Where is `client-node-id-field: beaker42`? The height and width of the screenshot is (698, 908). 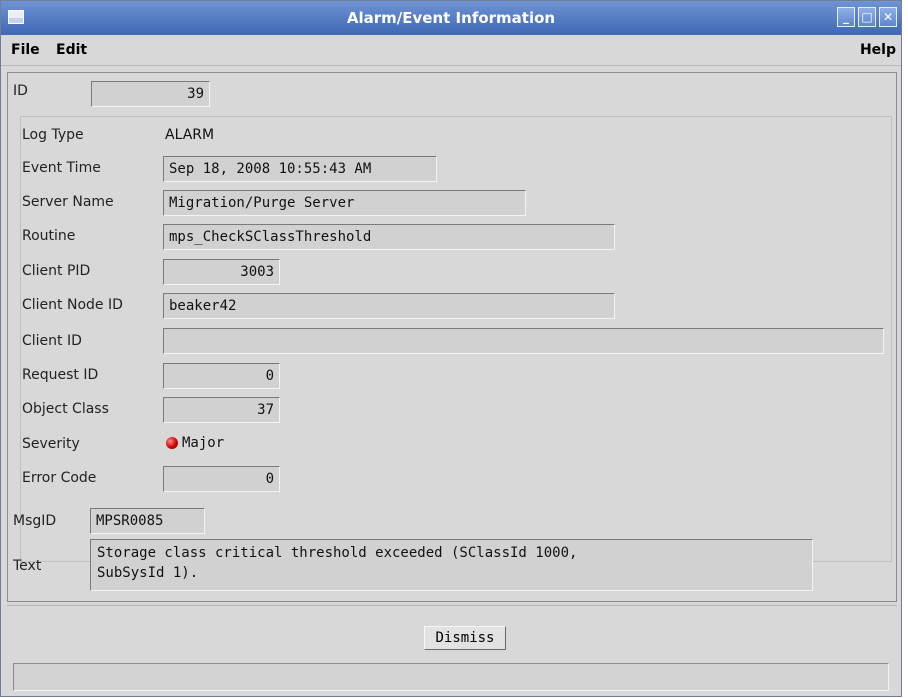
client-node-id-field: beaker42 is located at coordinates (389, 306).